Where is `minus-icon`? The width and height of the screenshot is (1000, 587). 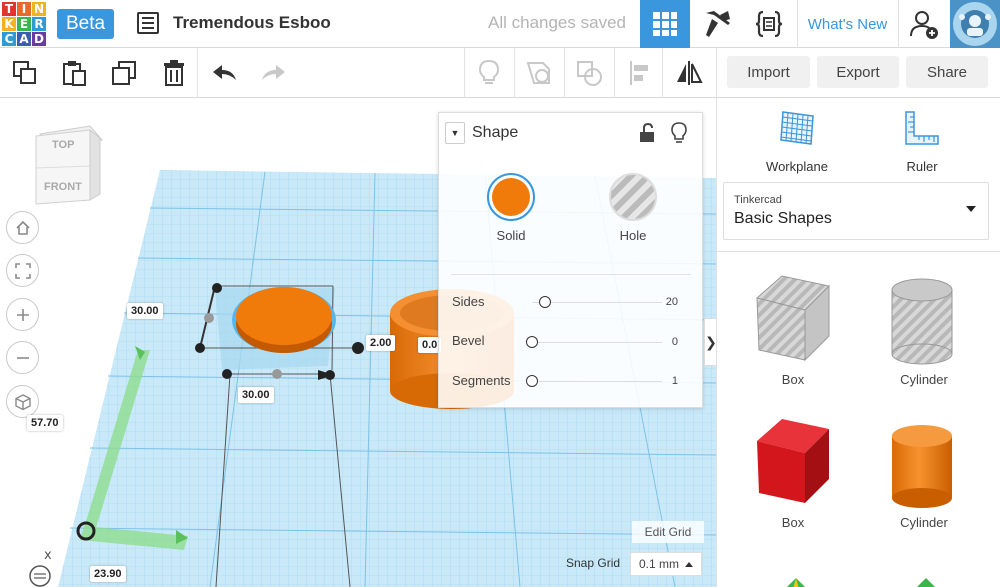
minus-icon is located at coordinates (22, 357).